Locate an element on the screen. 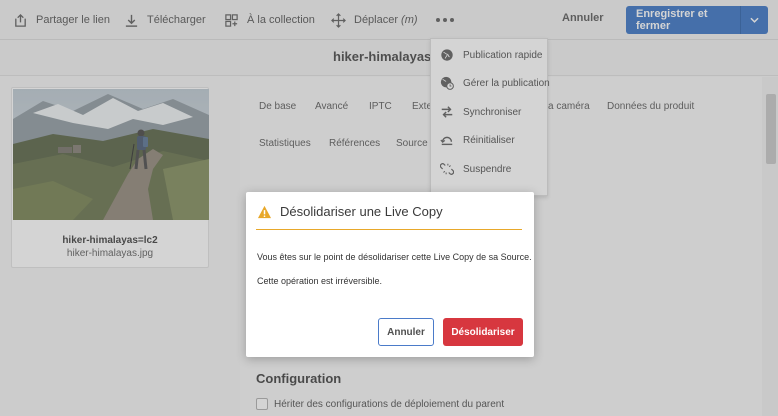  dialog-header: Désolidariser une Live Copy is located at coordinates (389, 217).